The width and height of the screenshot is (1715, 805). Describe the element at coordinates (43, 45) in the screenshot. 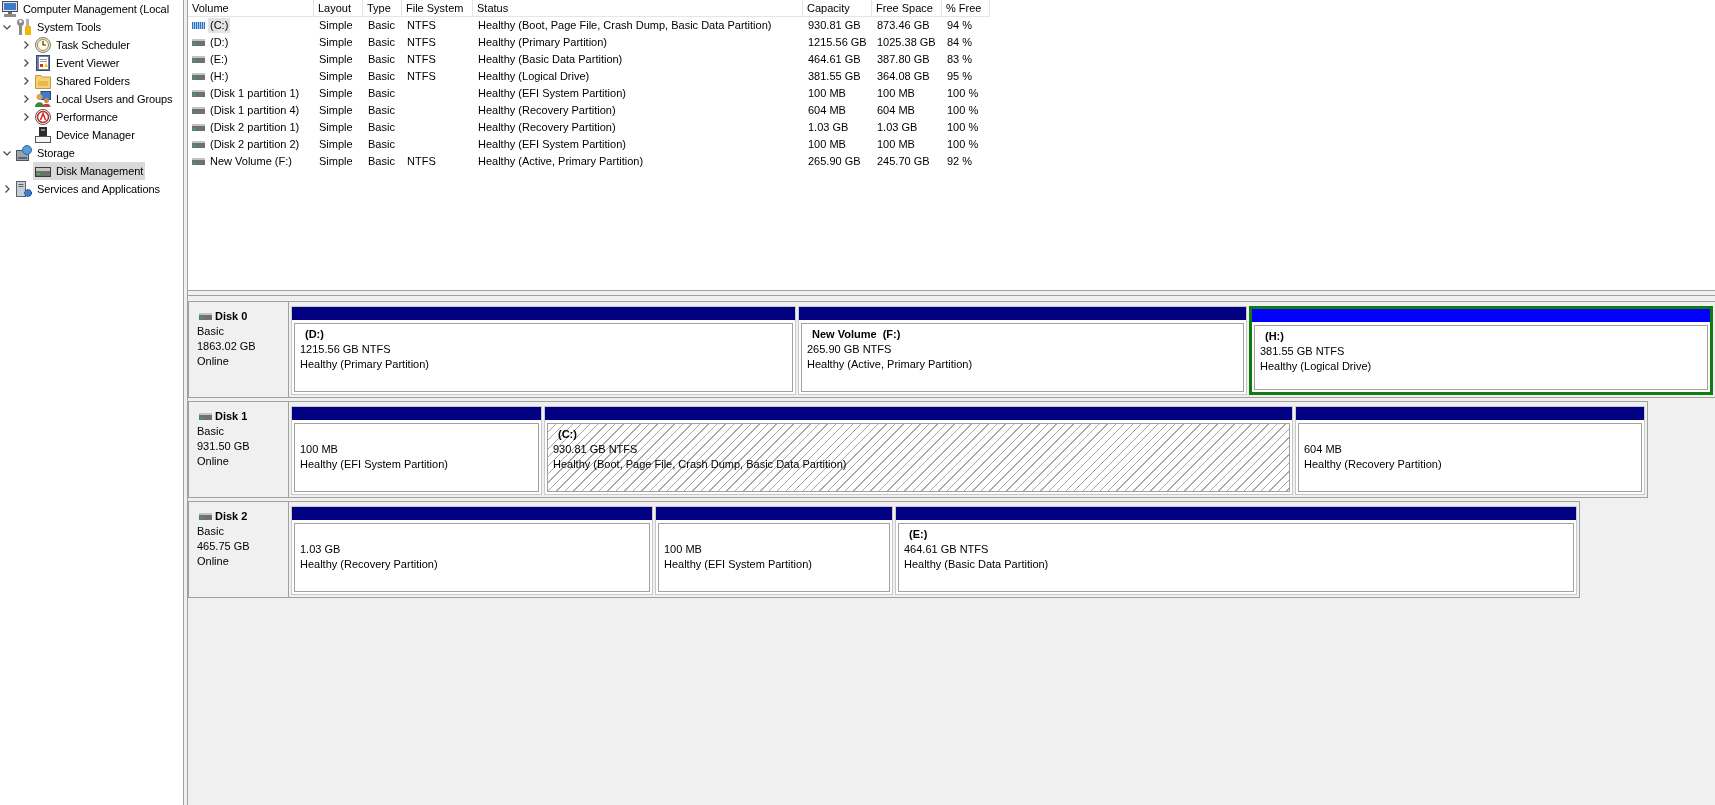

I see `clock-icon` at that location.